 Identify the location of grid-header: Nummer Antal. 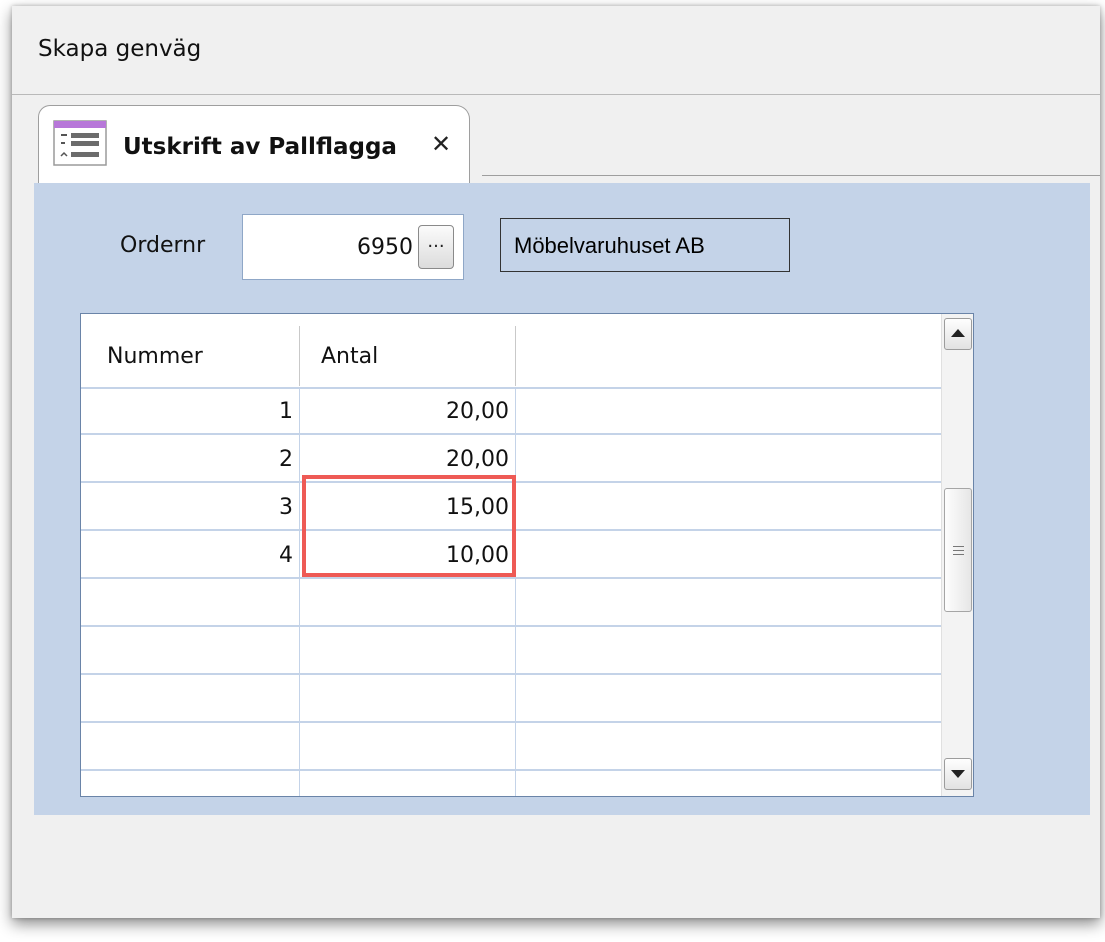
(511, 351).